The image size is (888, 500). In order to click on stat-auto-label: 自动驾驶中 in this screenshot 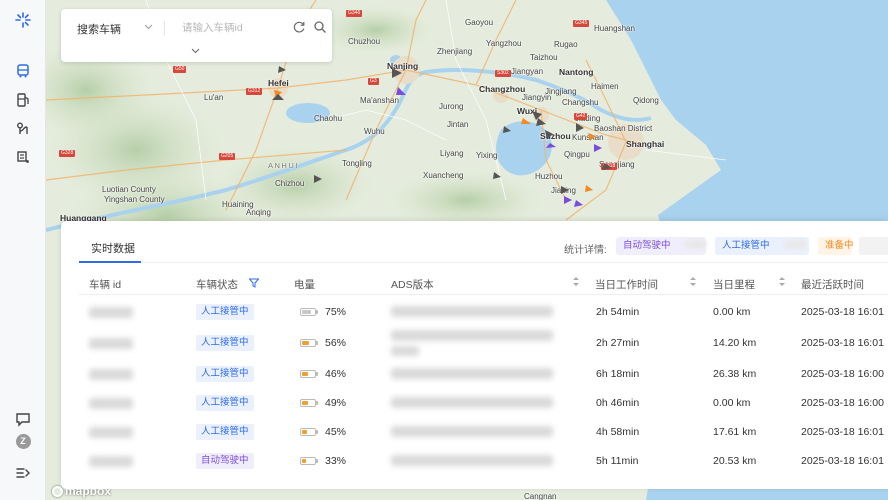, I will do `click(647, 245)`.